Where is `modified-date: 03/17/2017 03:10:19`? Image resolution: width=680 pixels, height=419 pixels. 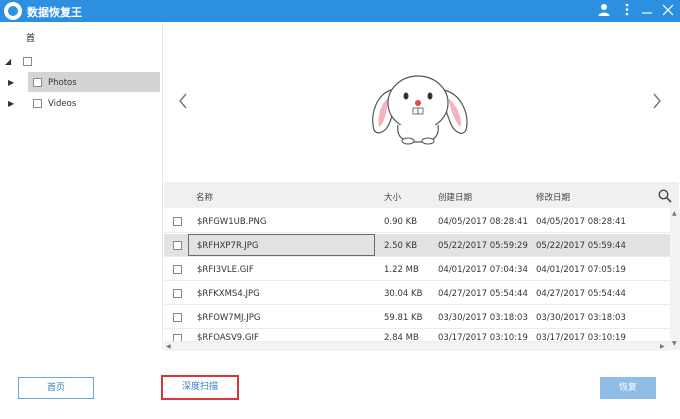
modified-date: 03/17/2017 03:10:19 is located at coordinates (581, 337).